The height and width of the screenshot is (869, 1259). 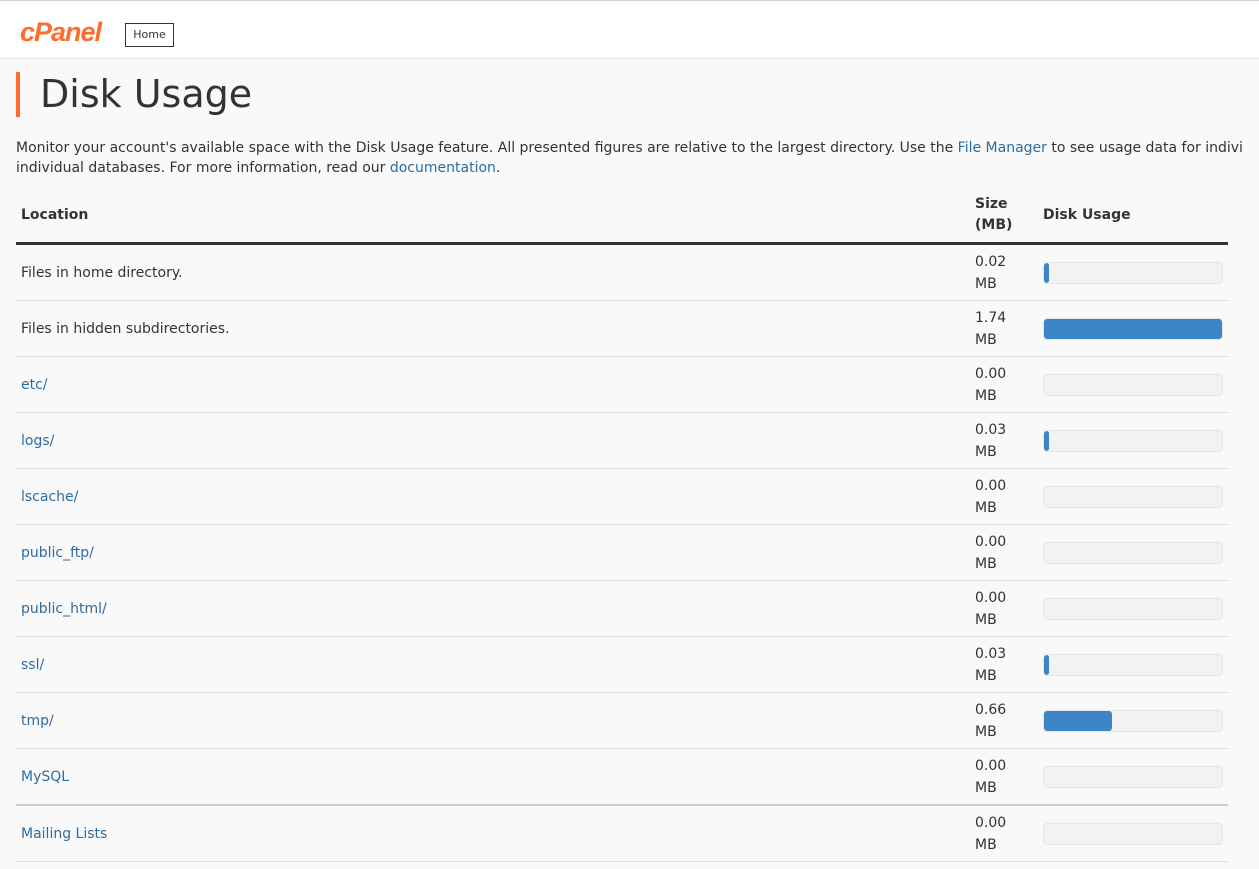 I want to click on location-link: MySQL, so click(x=45, y=777).